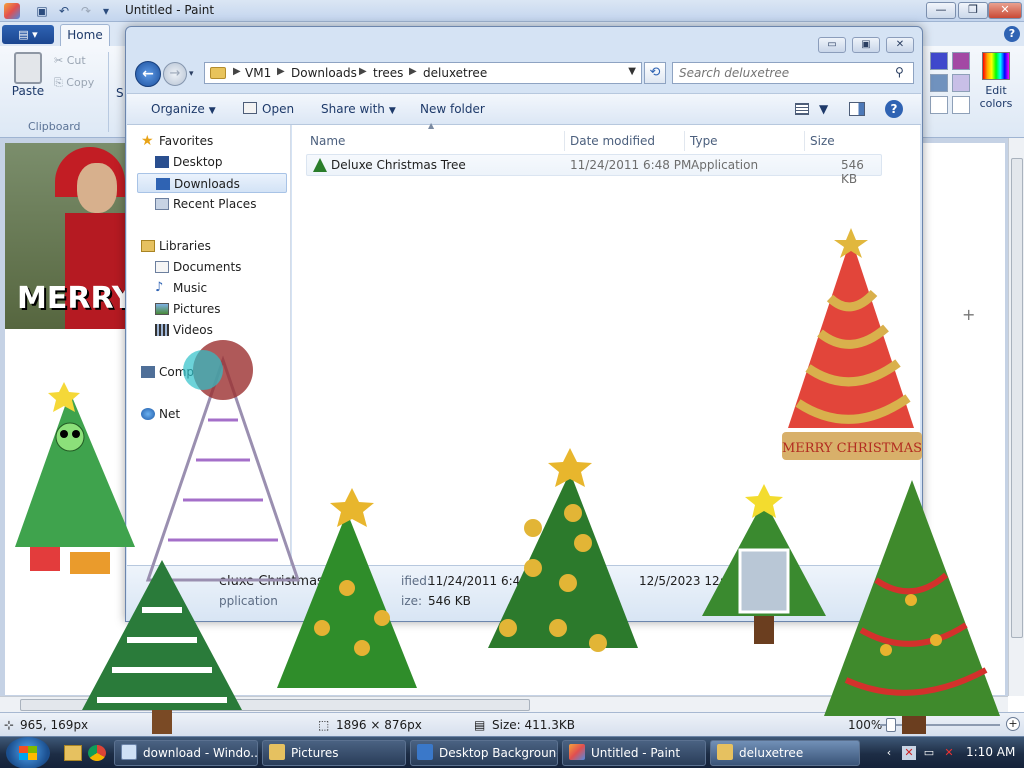  What do you see at coordinates (212, 288) in the screenshot?
I see `nav-music: ♪ Music` at bounding box center [212, 288].